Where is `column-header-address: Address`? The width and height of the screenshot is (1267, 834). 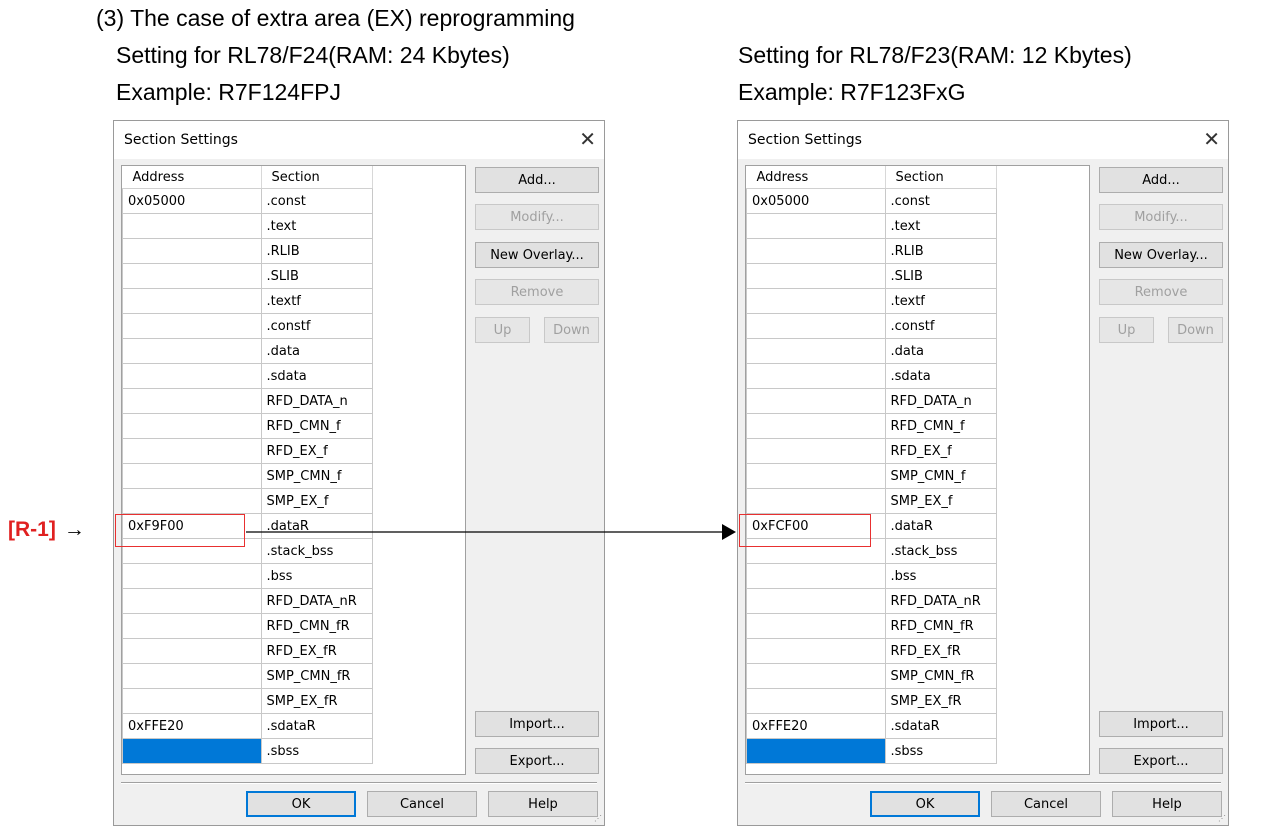
column-header-address: Address is located at coordinates (816, 177).